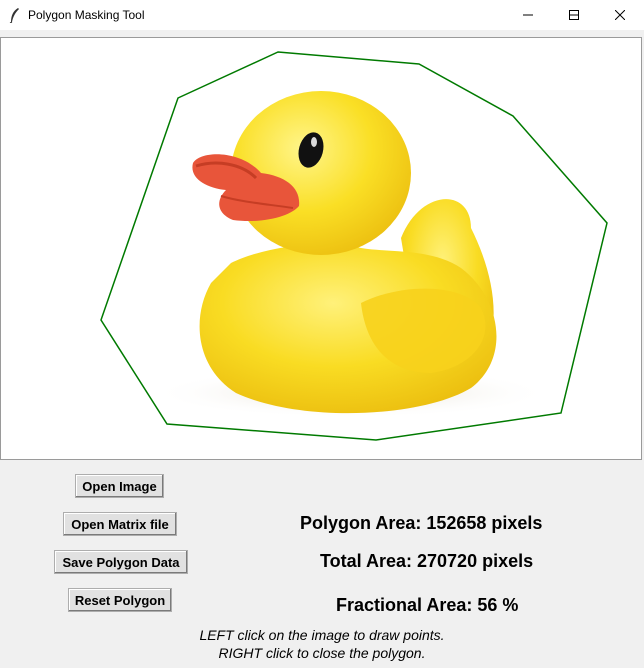  I want to click on polygon-area-label: Polygon Area: 152658 pixels, so click(421, 523).